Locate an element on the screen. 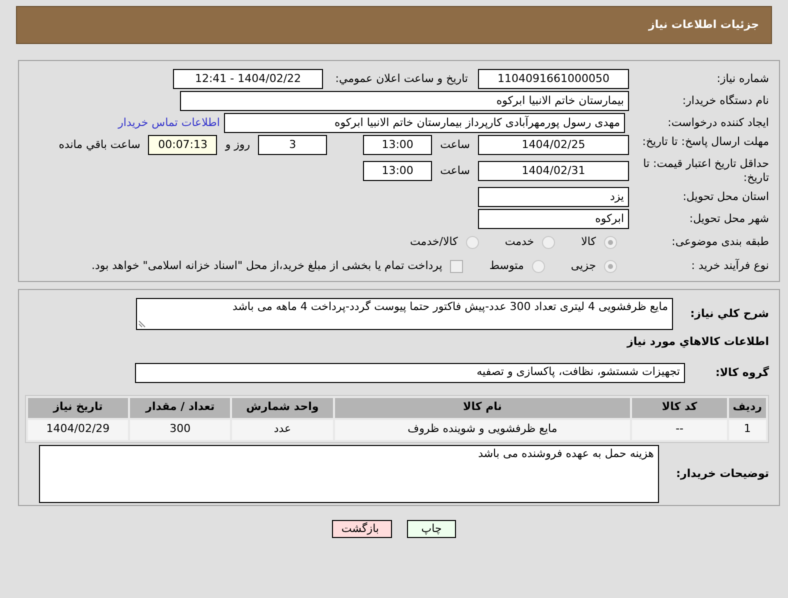 The width and height of the screenshot is (788, 598). table-cell: عدد is located at coordinates (282, 430).